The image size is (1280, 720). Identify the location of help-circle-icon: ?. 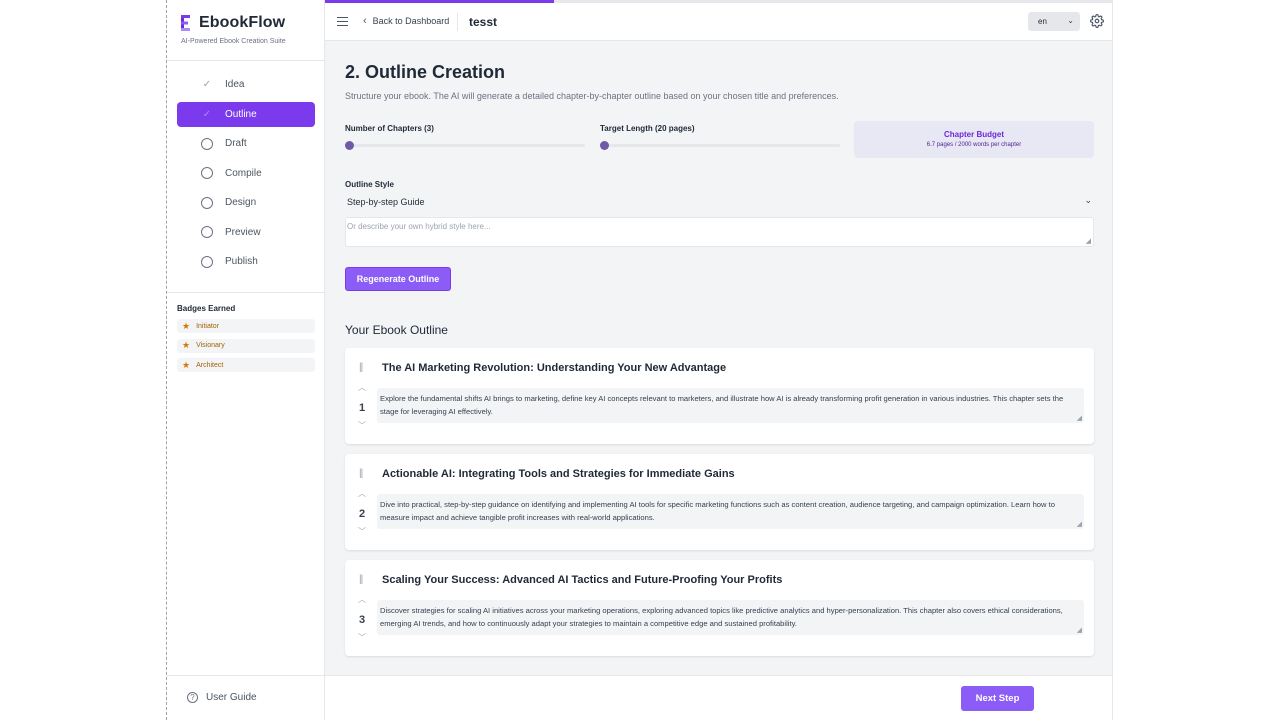
(192, 697).